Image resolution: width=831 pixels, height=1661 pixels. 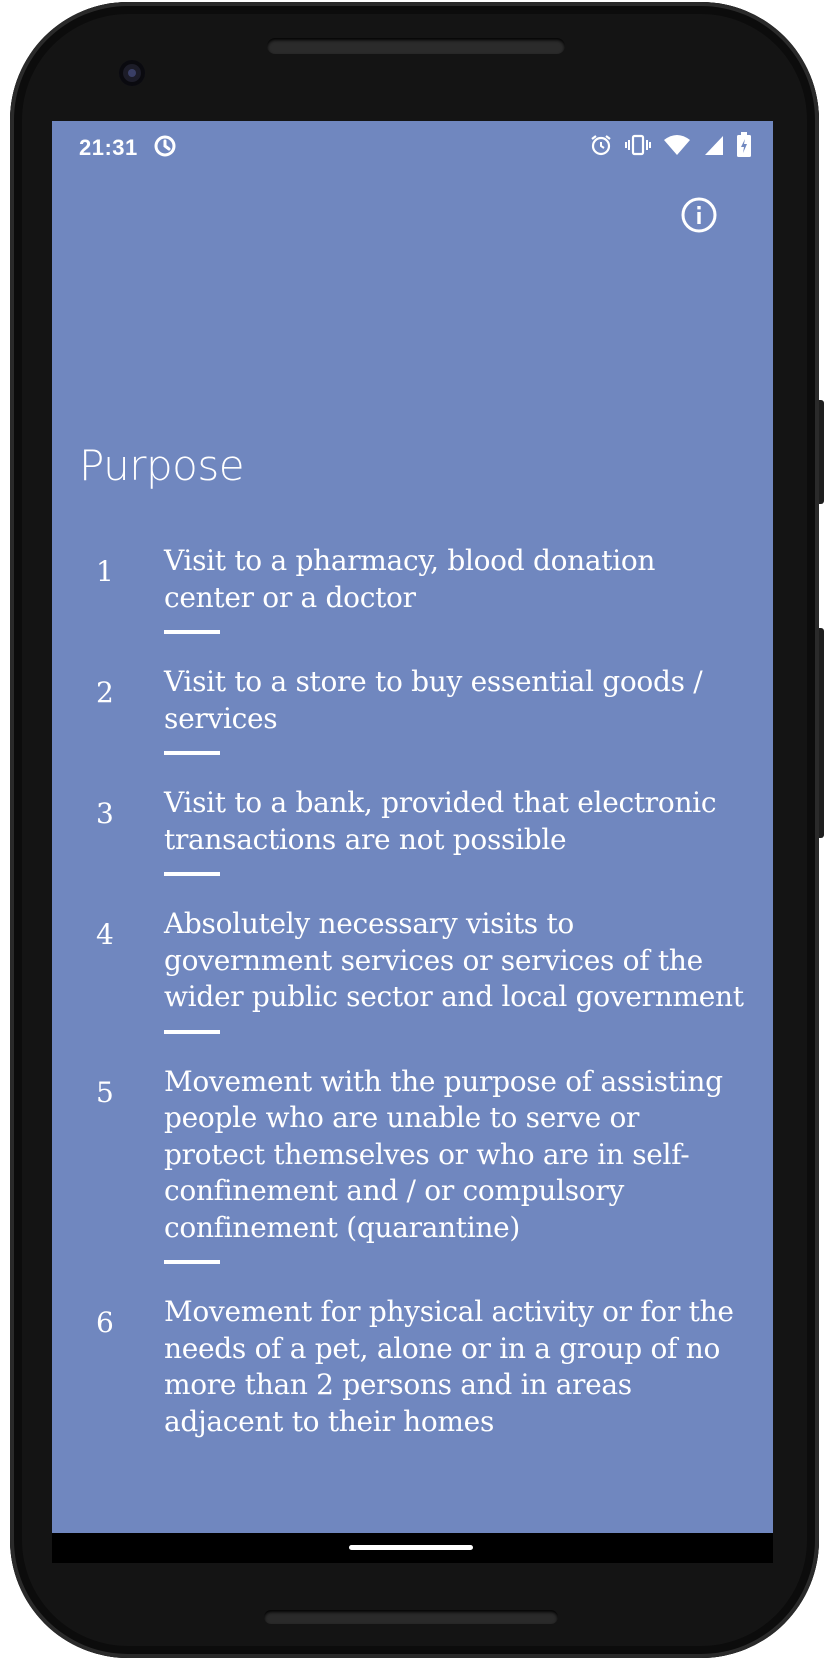 I want to click on cellular-signal-icon, so click(x=714, y=147).